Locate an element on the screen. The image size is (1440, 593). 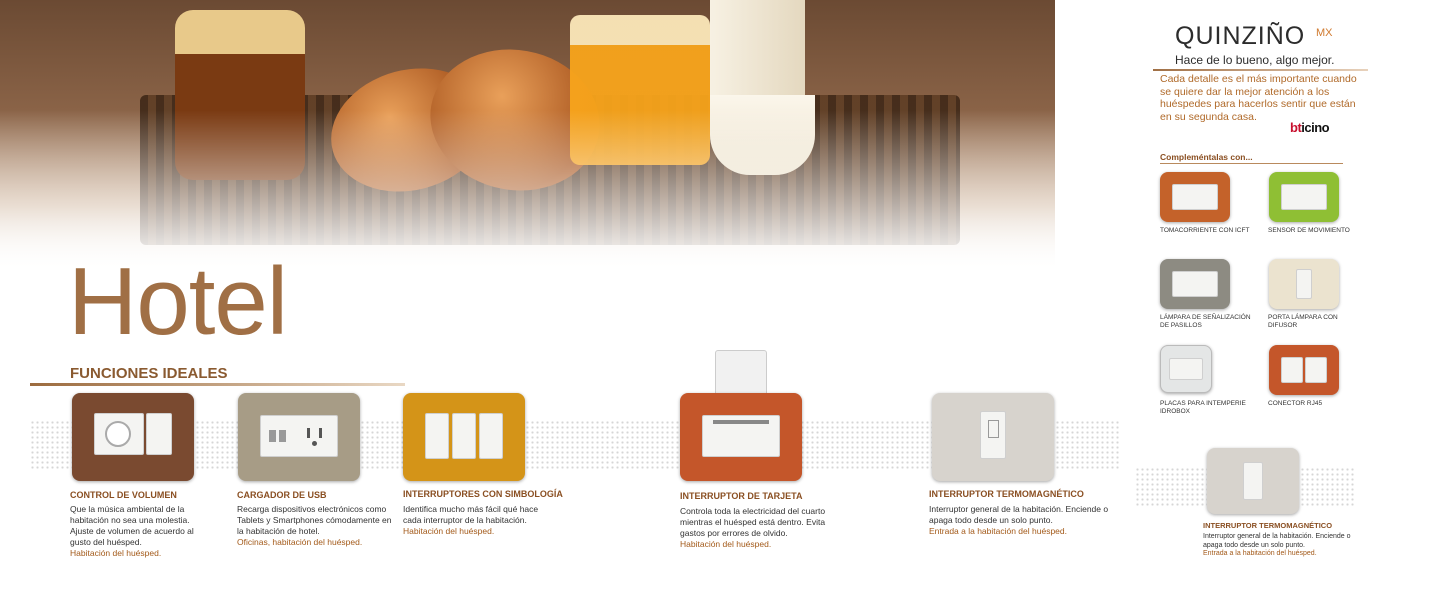
card-switch-plate is located at coordinates (741, 437).